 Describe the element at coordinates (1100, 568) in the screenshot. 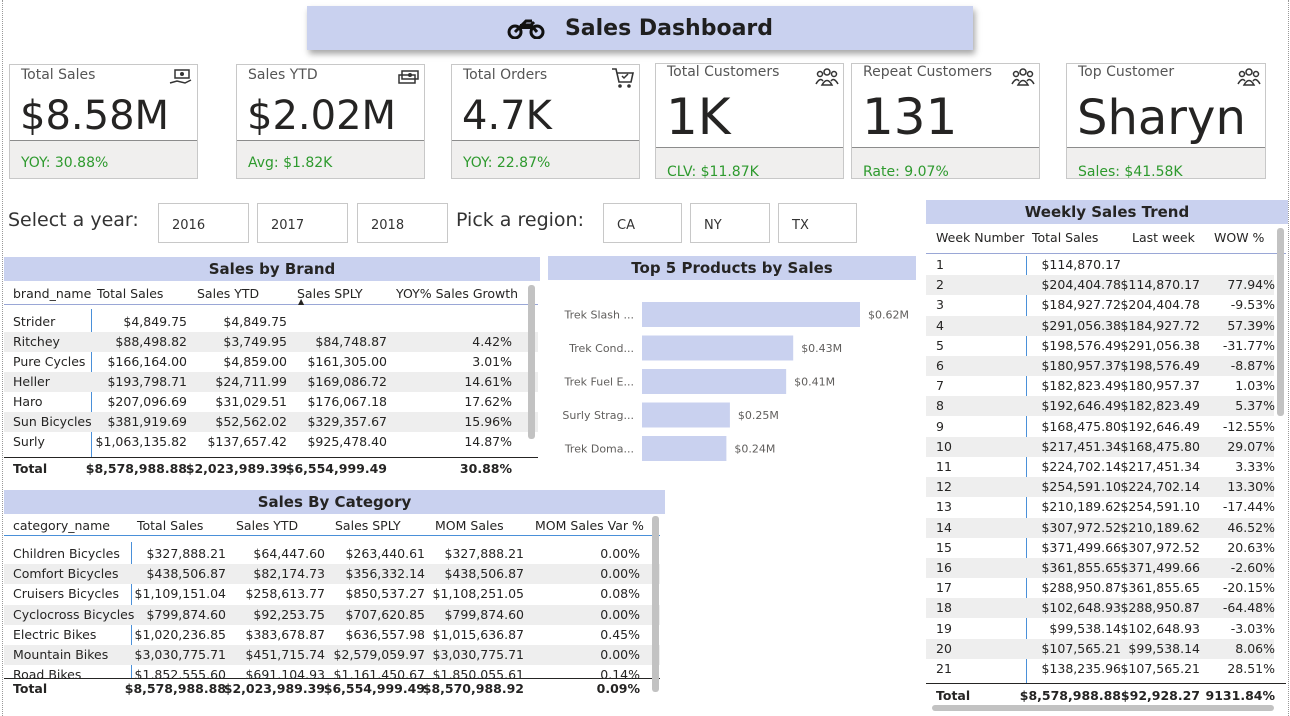

I see `table-row: 16 $361,855.65 $371,499.66 -2.60%` at that location.